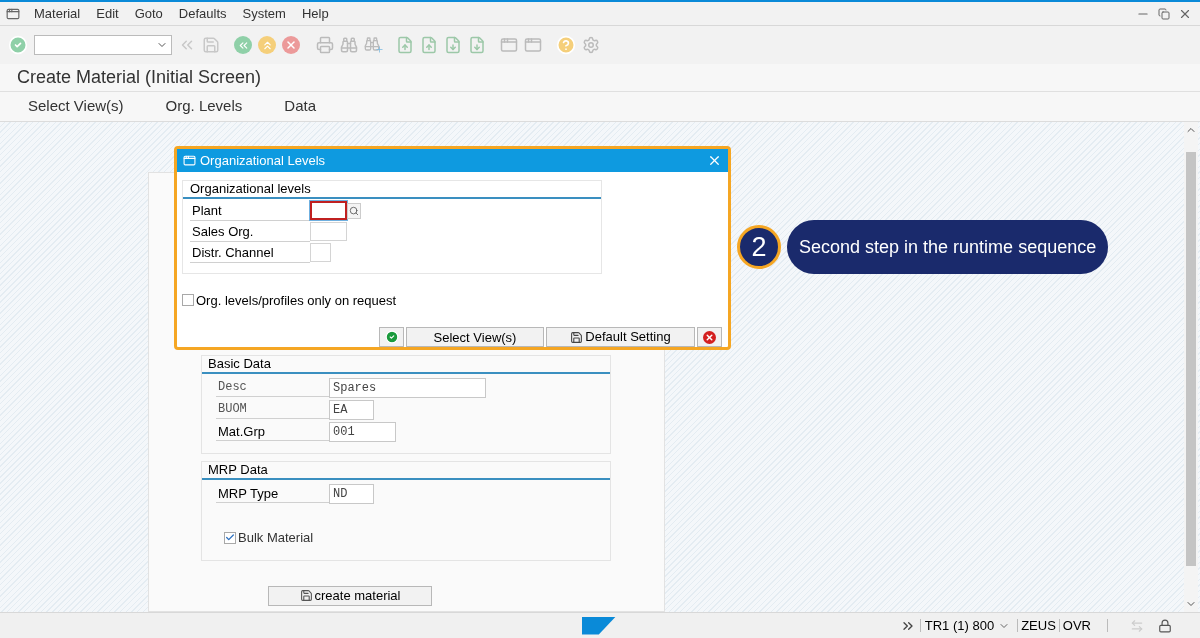  Describe the element at coordinates (204, 106) in the screenshot. I see `toolbar-button: Org. Levels` at that location.